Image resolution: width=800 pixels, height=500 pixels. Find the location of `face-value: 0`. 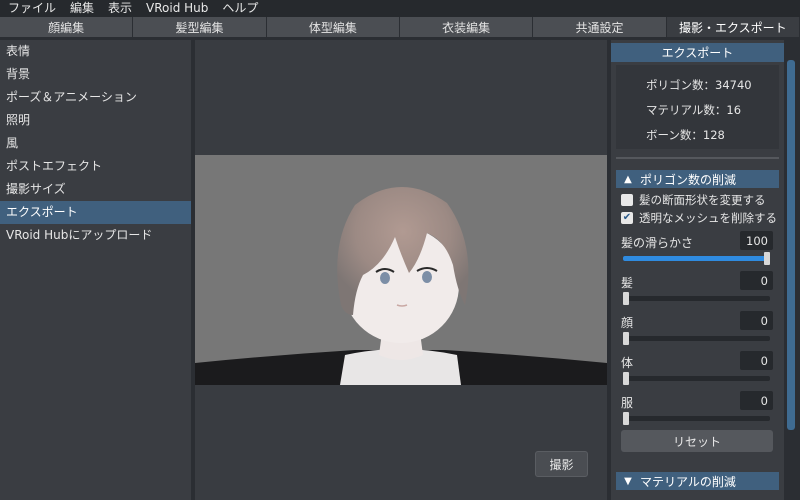

face-value: 0 is located at coordinates (756, 320).